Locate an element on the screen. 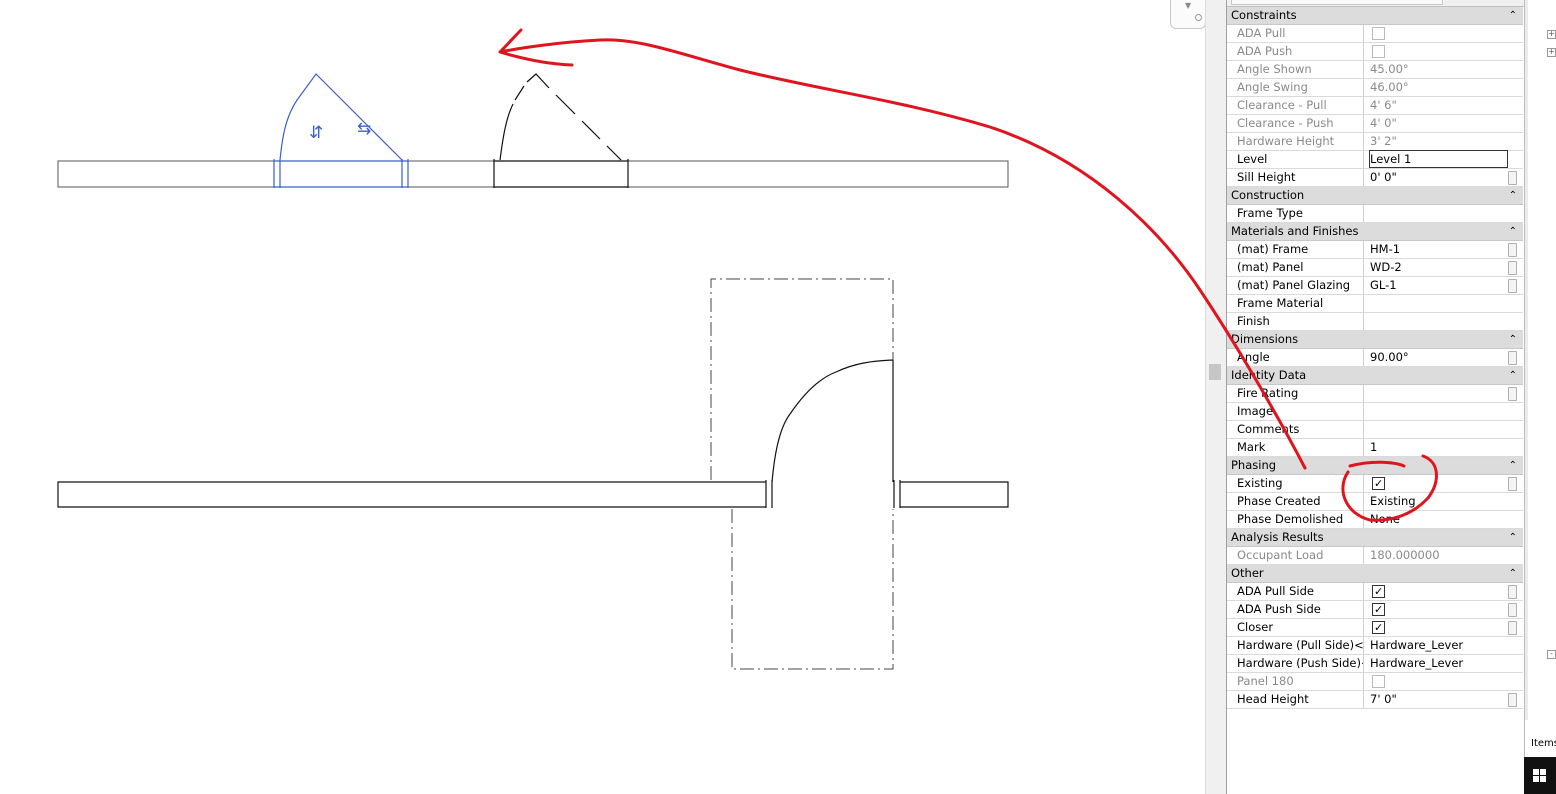 The width and height of the screenshot is (1556, 794). group-header-phasing: Phasing ⌃ is located at coordinates (1375, 466).